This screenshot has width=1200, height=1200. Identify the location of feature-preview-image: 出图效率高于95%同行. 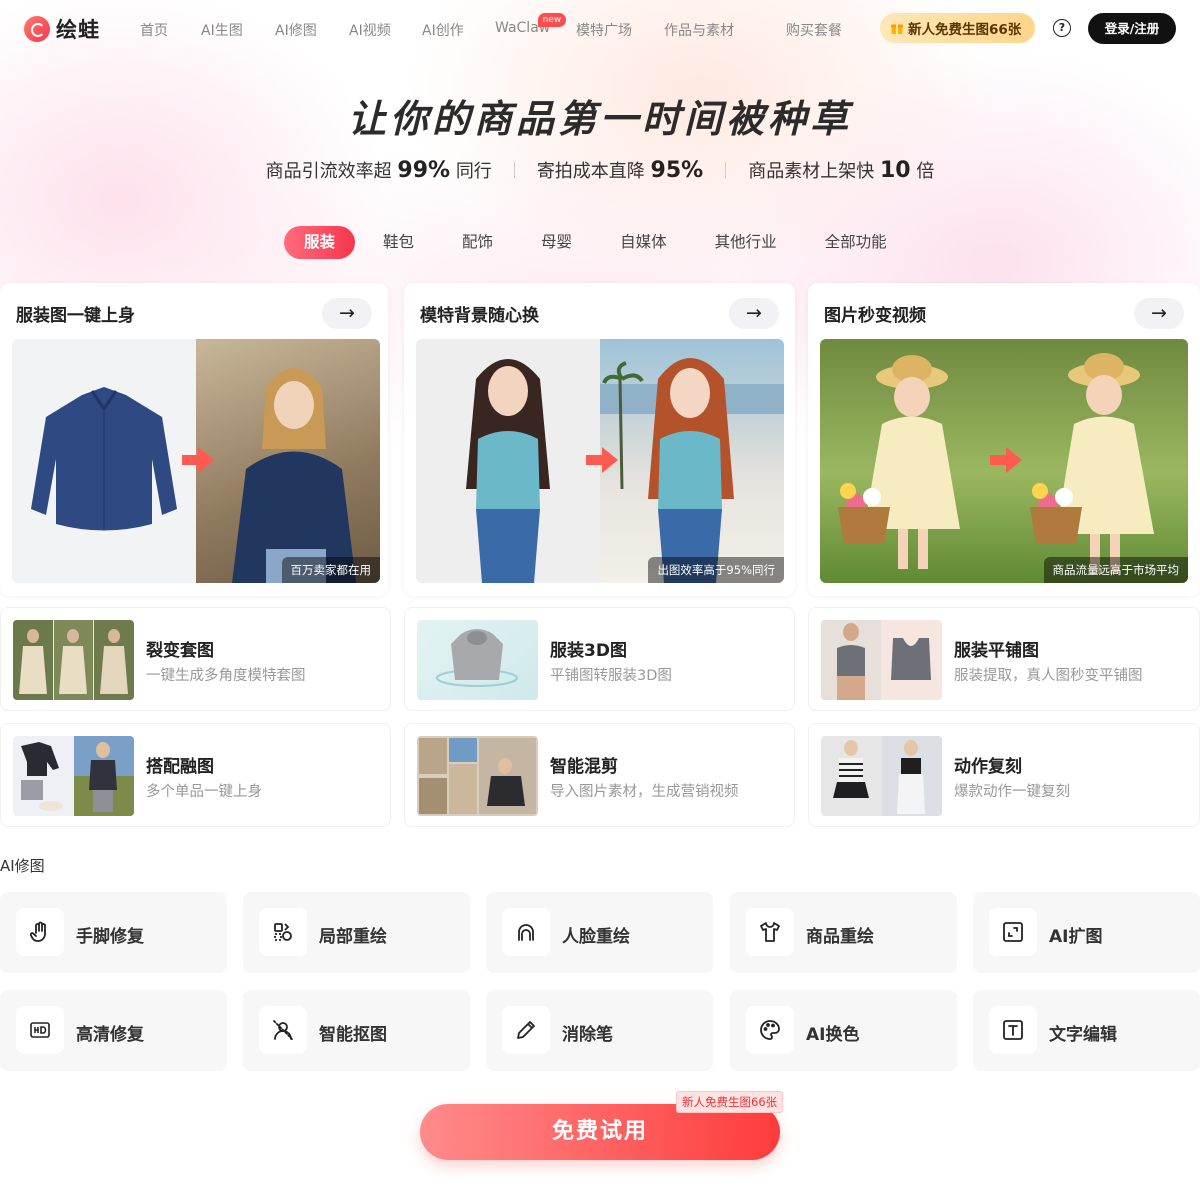
(600, 461).